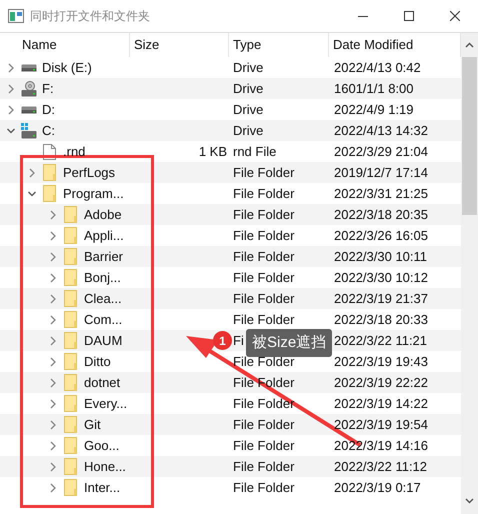 The width and height of the screenshot is (478, 514). I want to click on scroll-thumb, so click(469, 136).